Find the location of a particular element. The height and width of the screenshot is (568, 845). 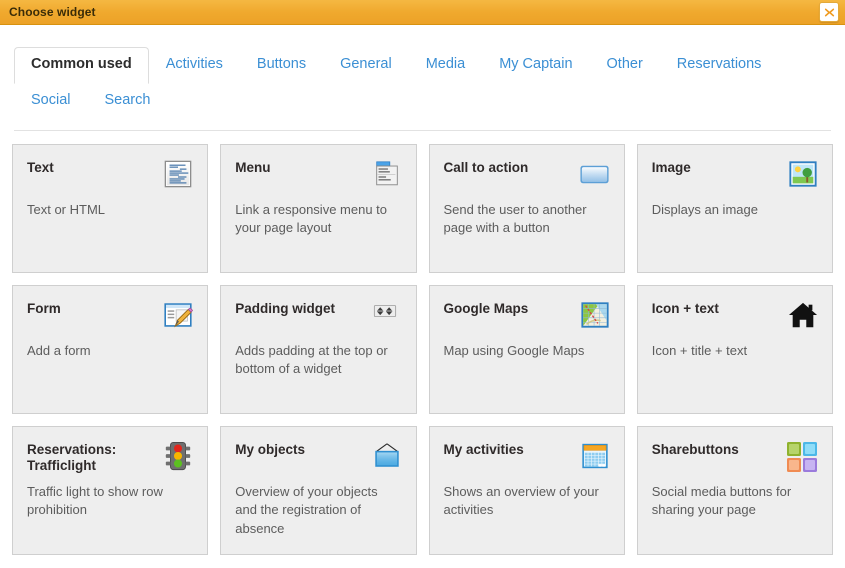

widget-title: Reservations: Trafficlight is located at coordinates (72, 457).